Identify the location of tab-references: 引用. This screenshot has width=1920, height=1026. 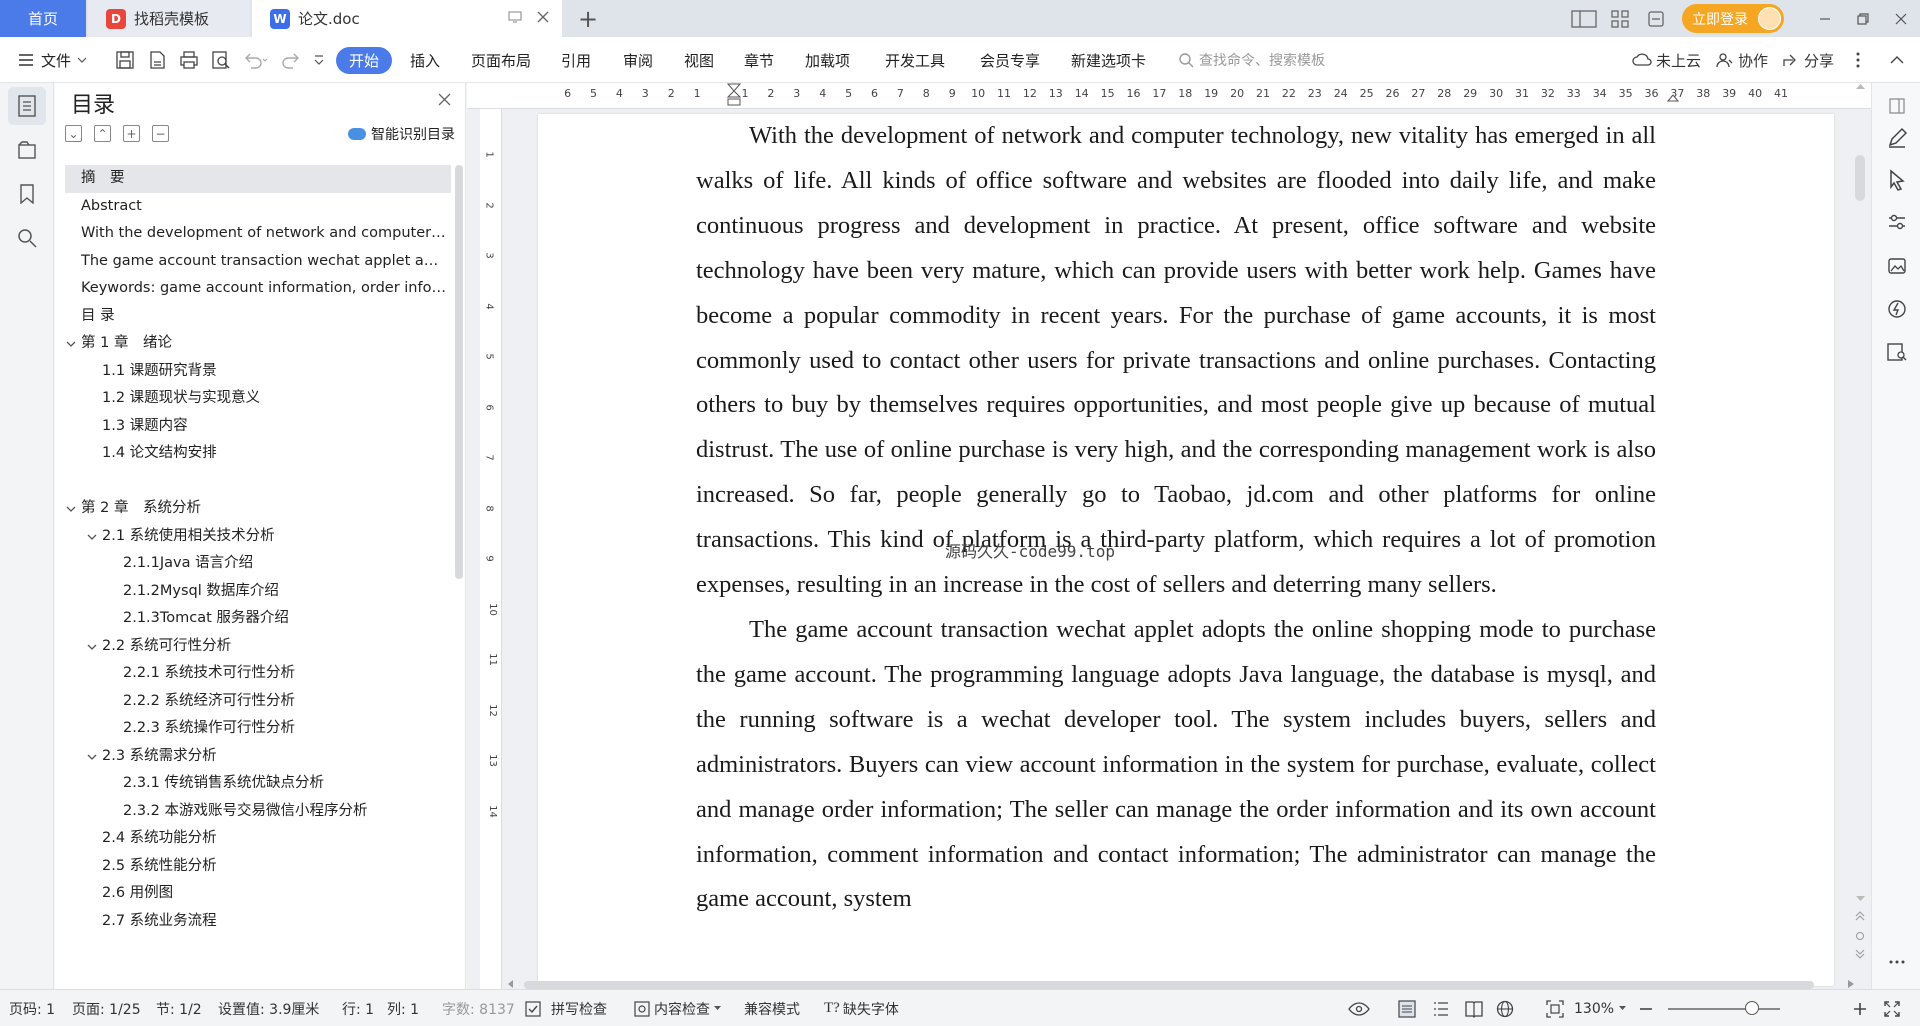
(576, 60).